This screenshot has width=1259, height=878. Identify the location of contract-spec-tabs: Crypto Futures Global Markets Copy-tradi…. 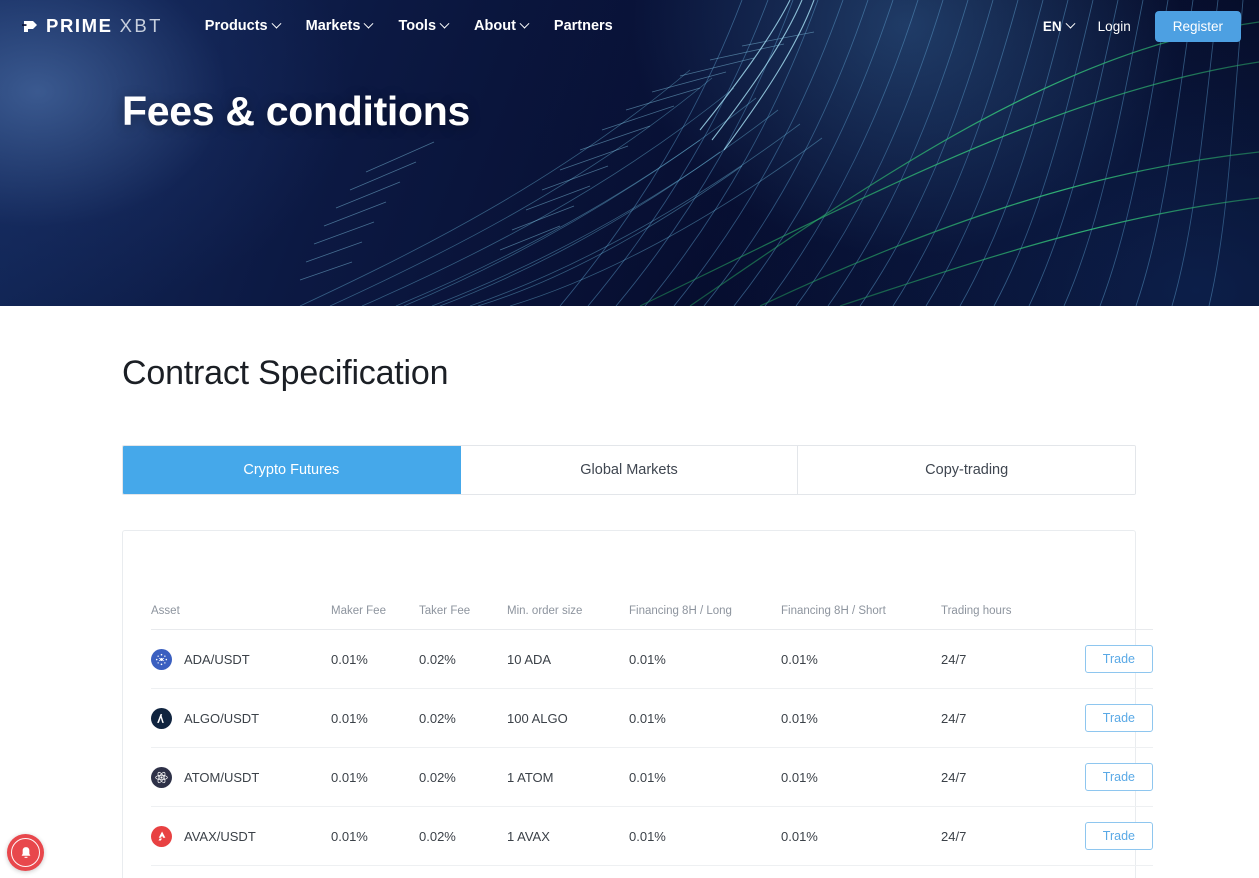
(629, 470).